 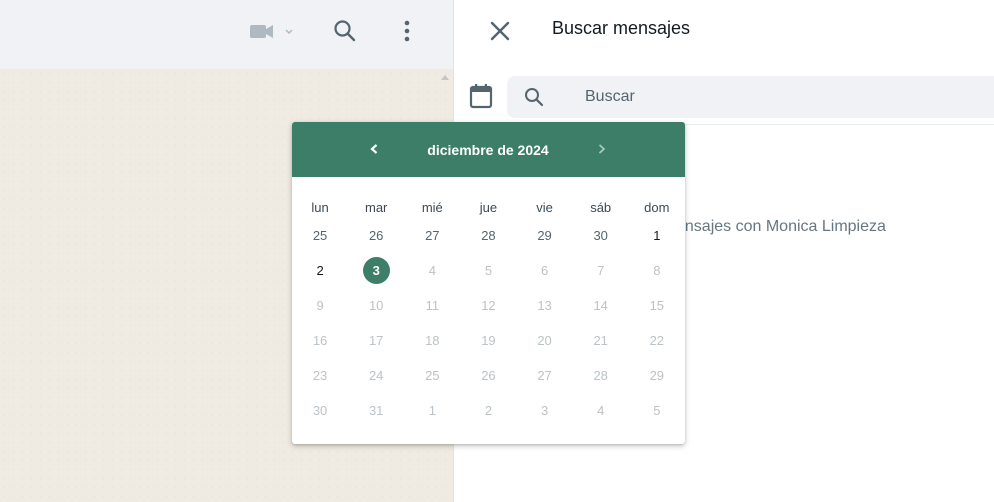 I want to click on chevron-right-icon, so click(x=602, y=149).